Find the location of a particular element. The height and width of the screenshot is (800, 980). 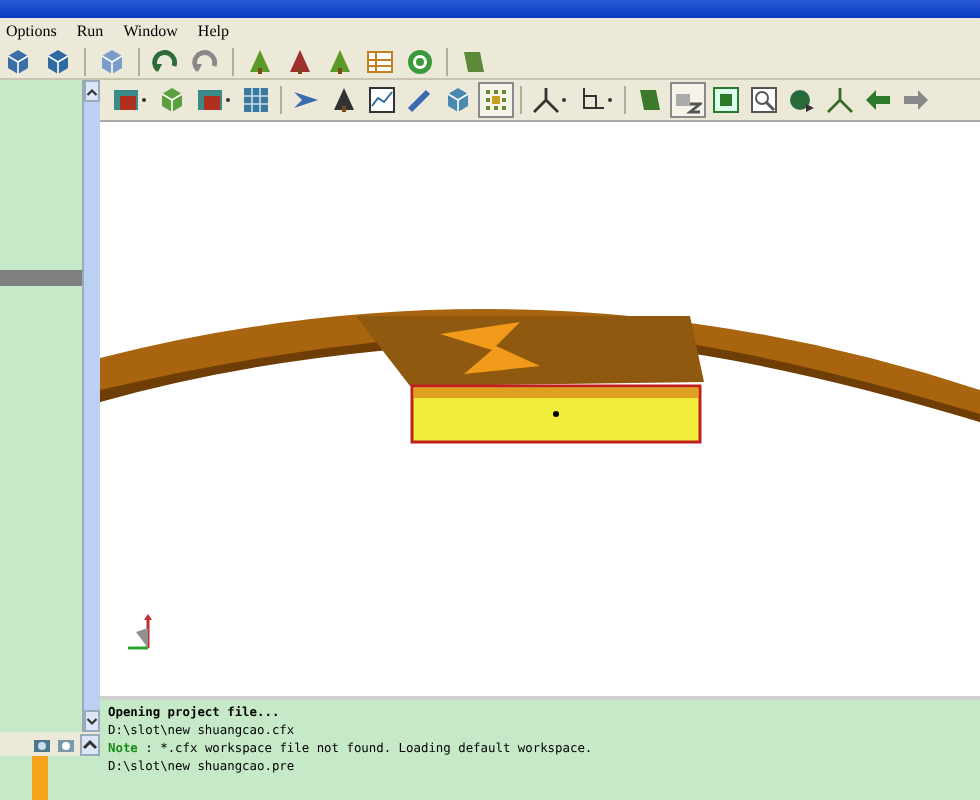

frame-icon is located at coordinates (592, 100).